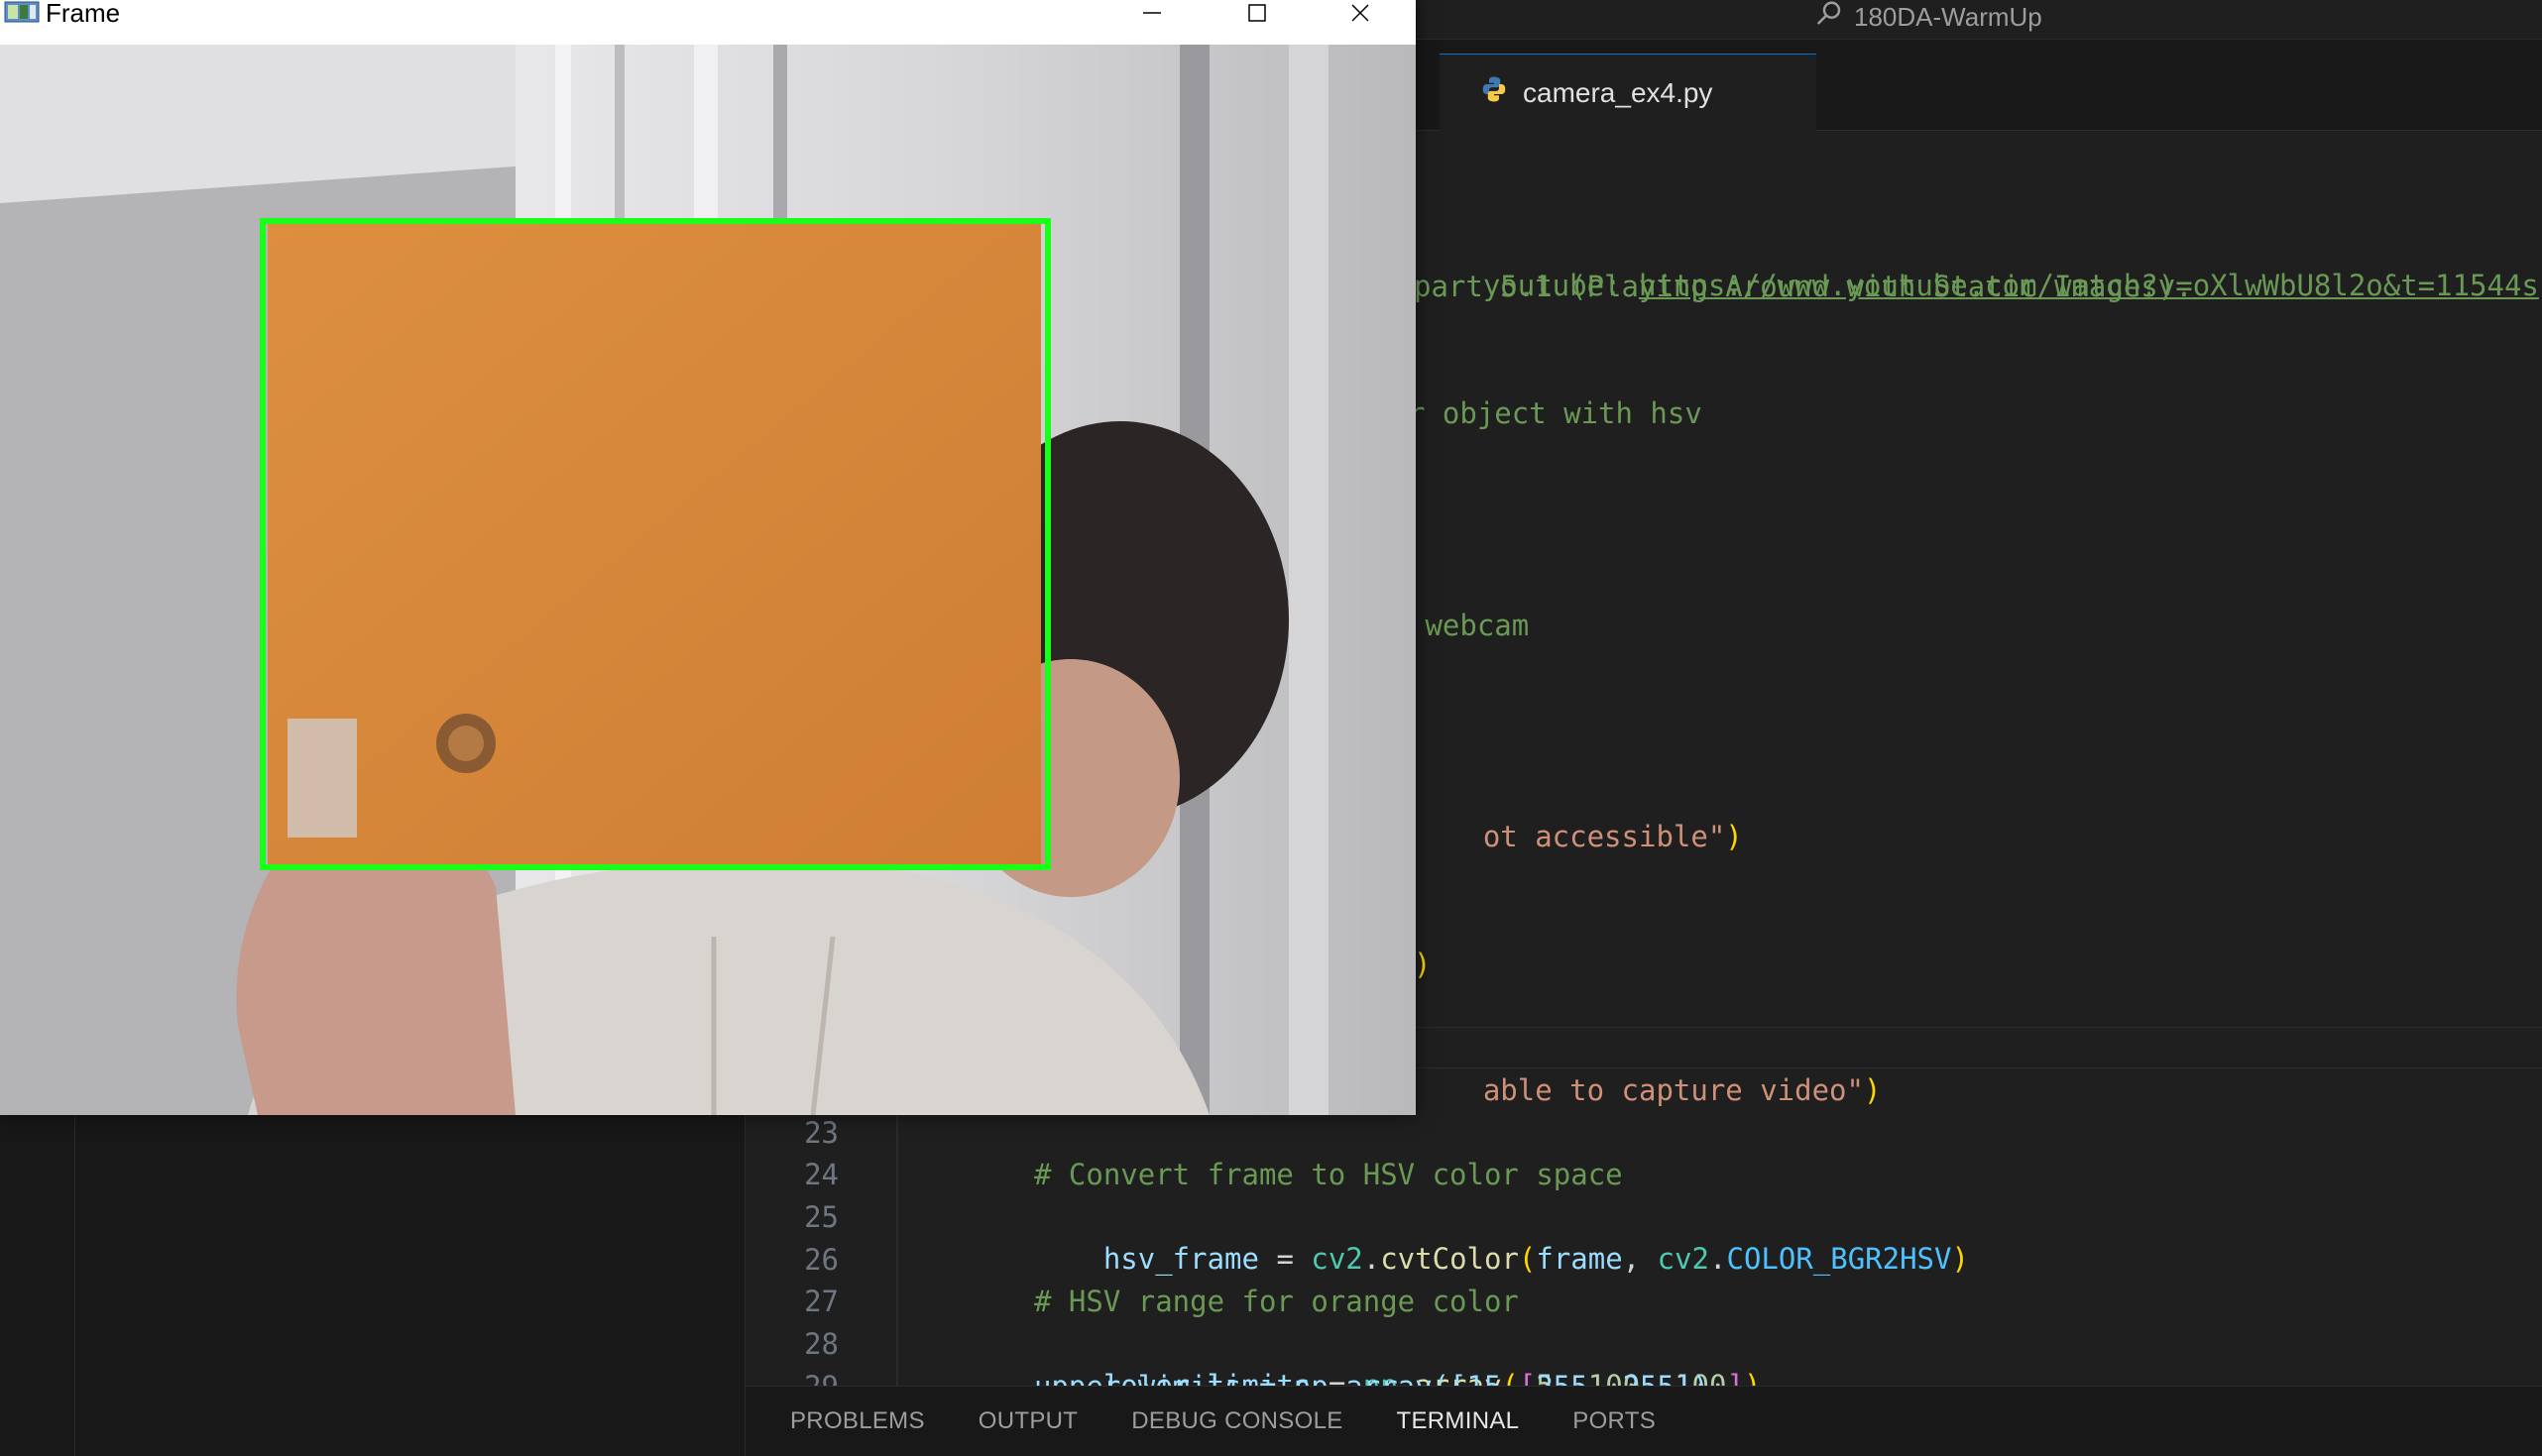 The height and width of the screenshot is (1456, 2542). I want to click on code-line-not-accessible: ot accessible"), so click(1612, 836).